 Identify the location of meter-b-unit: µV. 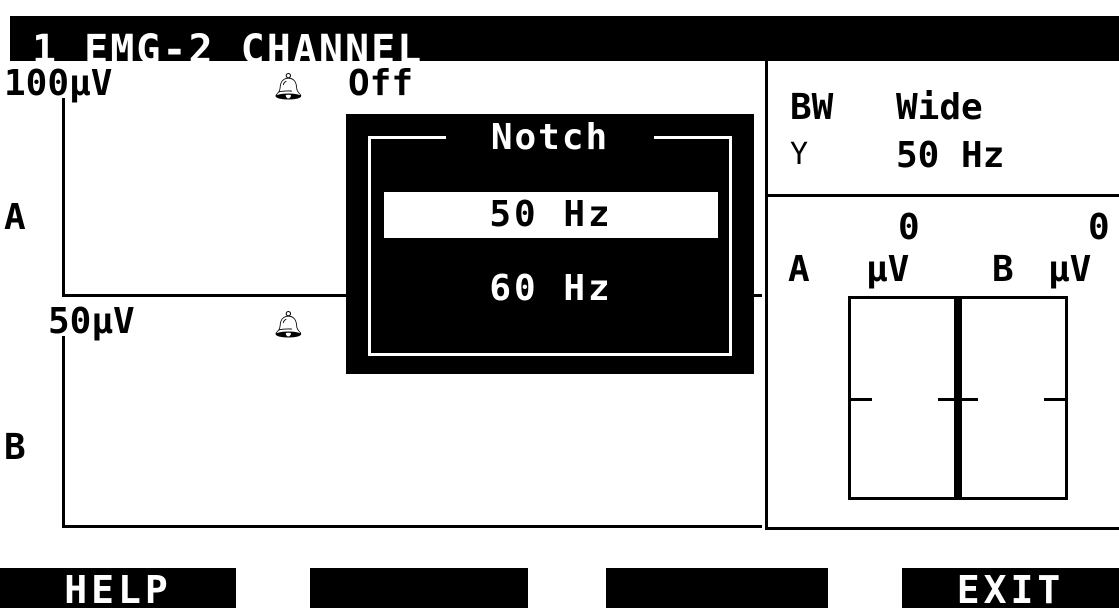
(1070, 269).